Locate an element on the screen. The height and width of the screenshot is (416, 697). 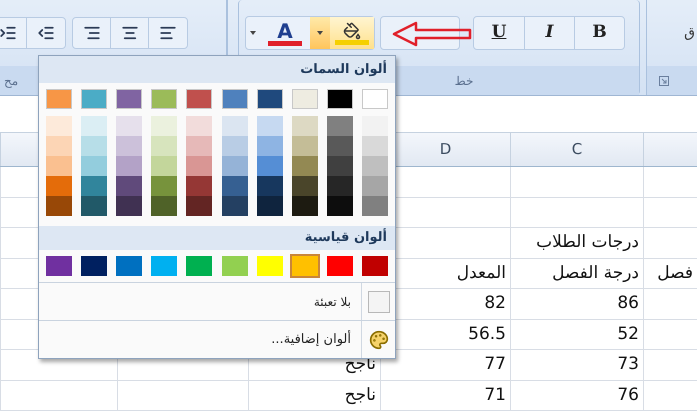
dialog-launcher-icon is located at coordinates (664, 81).